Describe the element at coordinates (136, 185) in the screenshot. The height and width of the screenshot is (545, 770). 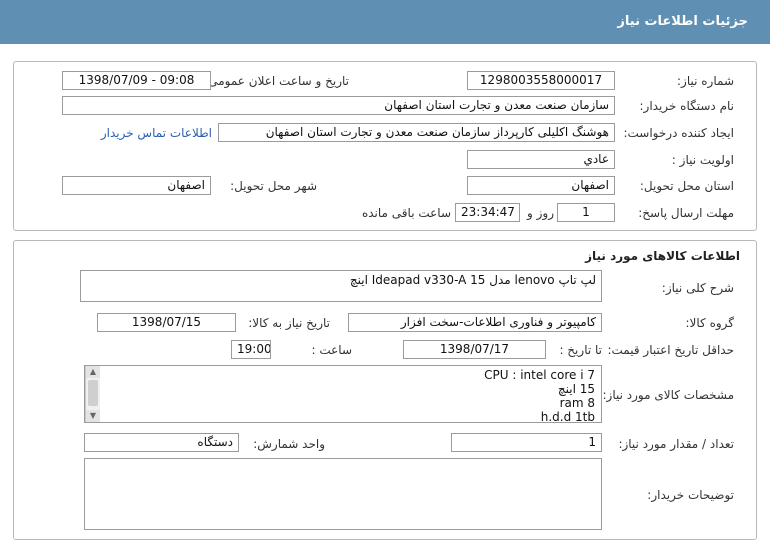
I see `delivery-city-field: اصفهان` at that location.